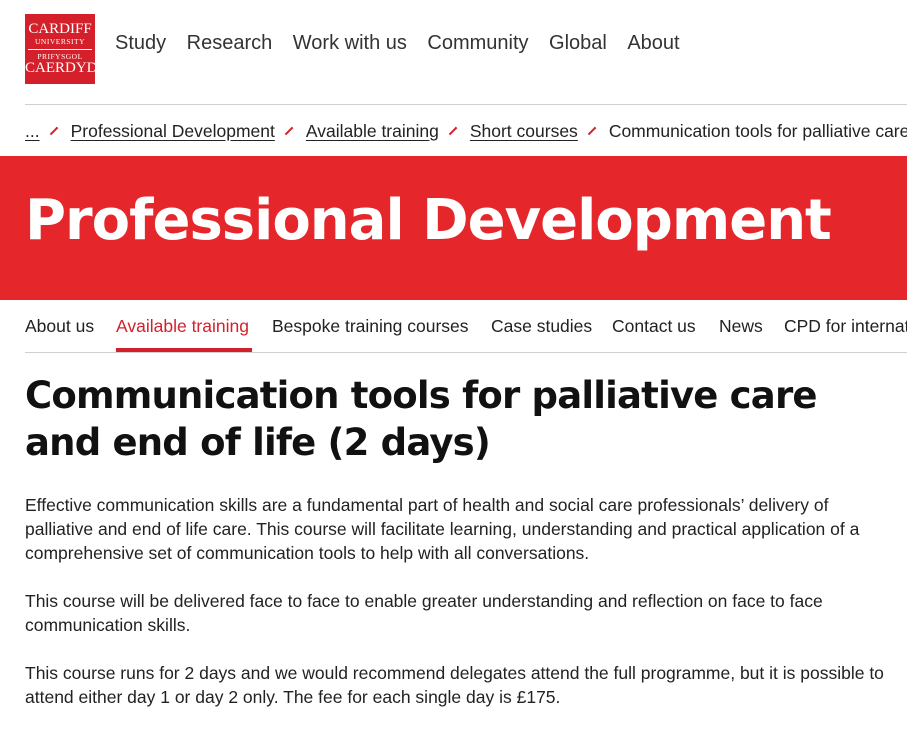  What do you see at coordinates (60, 56) in the screenshot?
I see `logo-line-prifysgol: PRIFYSGOL` at bounding box center [60, 56].